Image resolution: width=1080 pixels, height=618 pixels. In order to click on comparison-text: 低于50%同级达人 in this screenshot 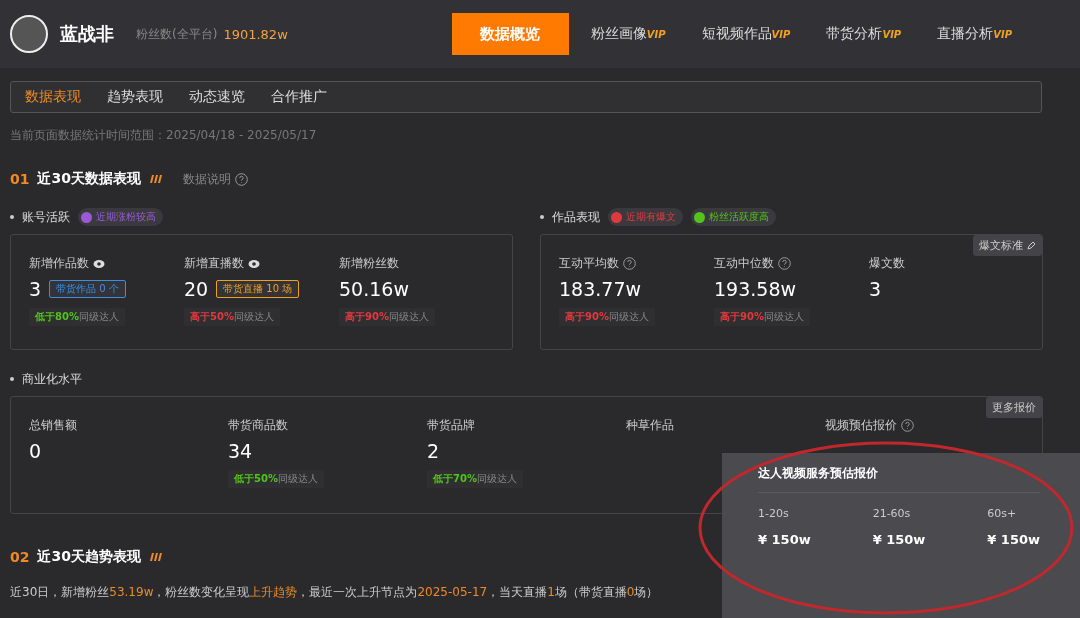, I will do `click(276, 479)`.